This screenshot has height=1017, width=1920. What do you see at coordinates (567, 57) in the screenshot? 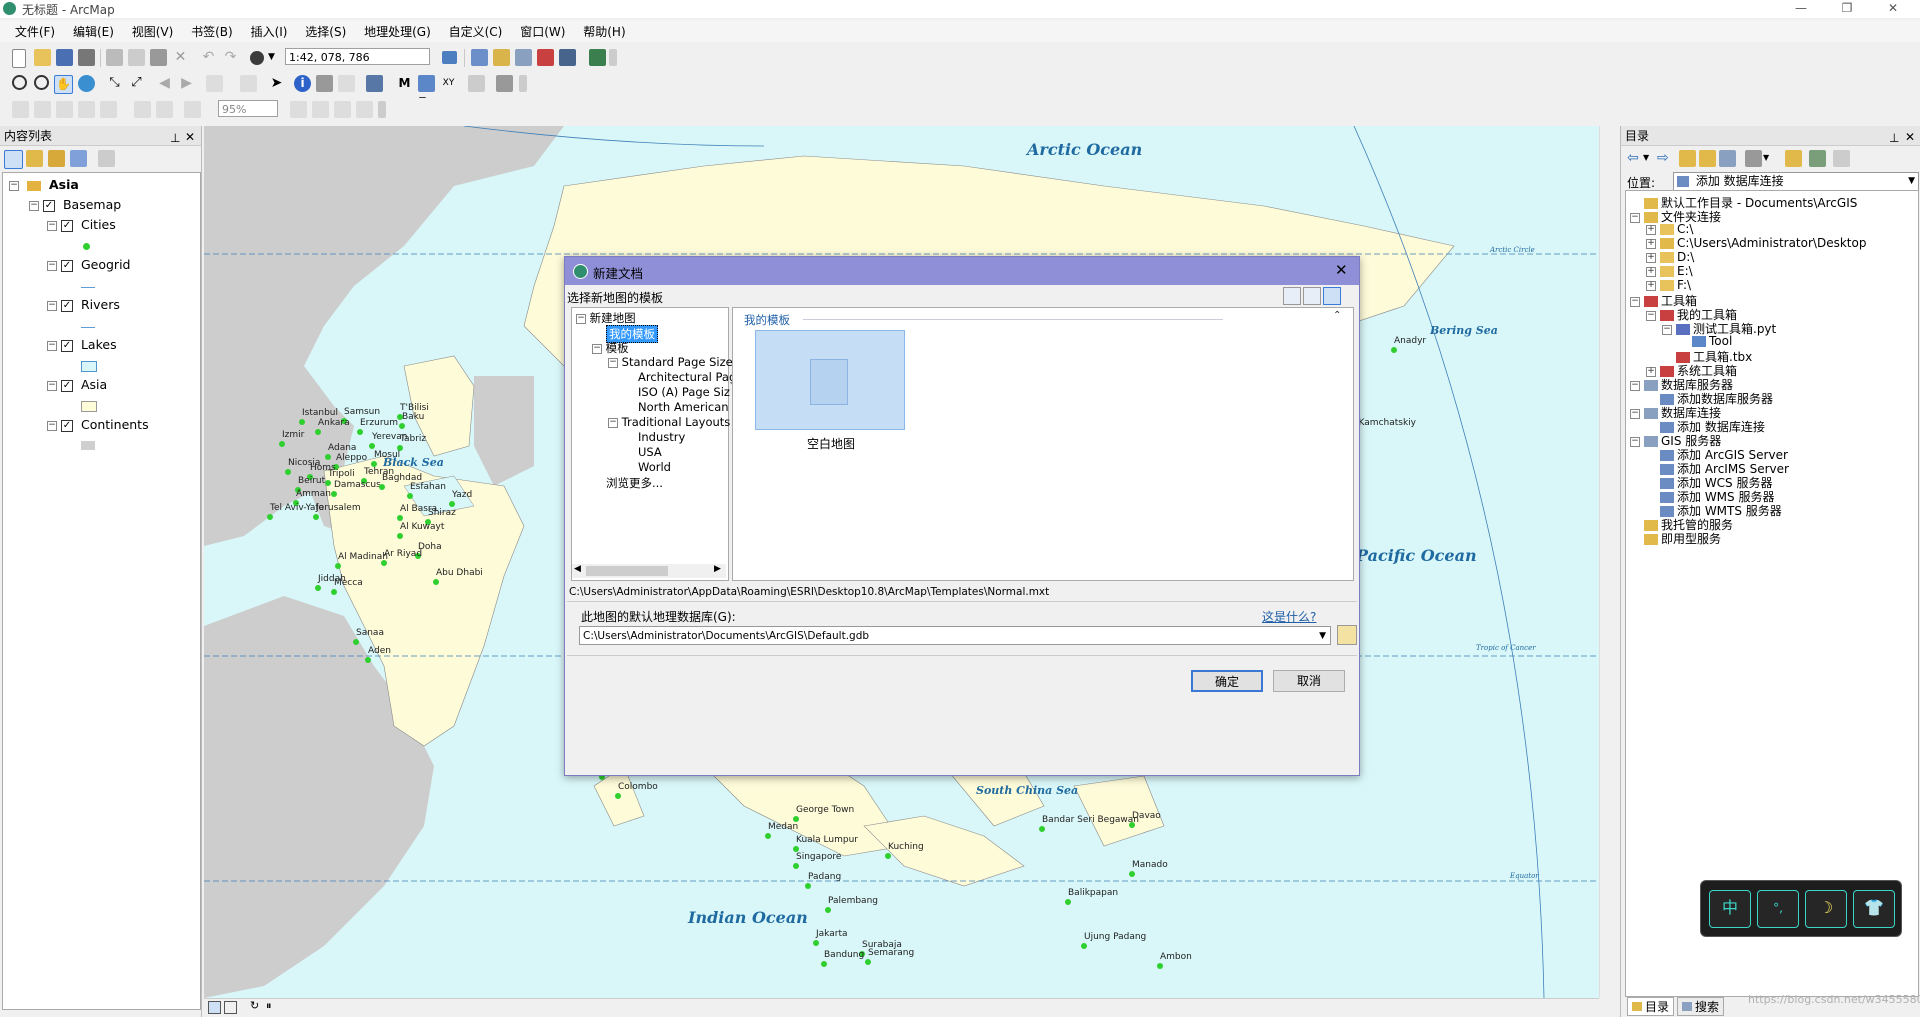
I see `python-window-icon` at bounding box center [567, 57].